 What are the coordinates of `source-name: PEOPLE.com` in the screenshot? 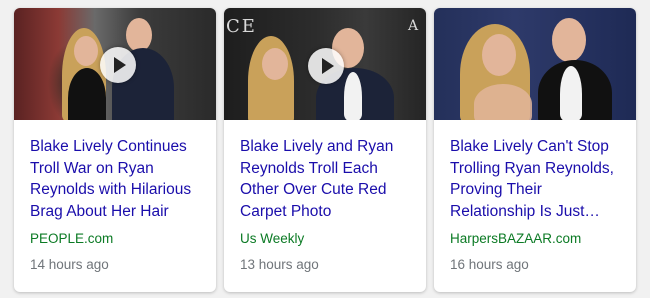 It's located at (72, 238).